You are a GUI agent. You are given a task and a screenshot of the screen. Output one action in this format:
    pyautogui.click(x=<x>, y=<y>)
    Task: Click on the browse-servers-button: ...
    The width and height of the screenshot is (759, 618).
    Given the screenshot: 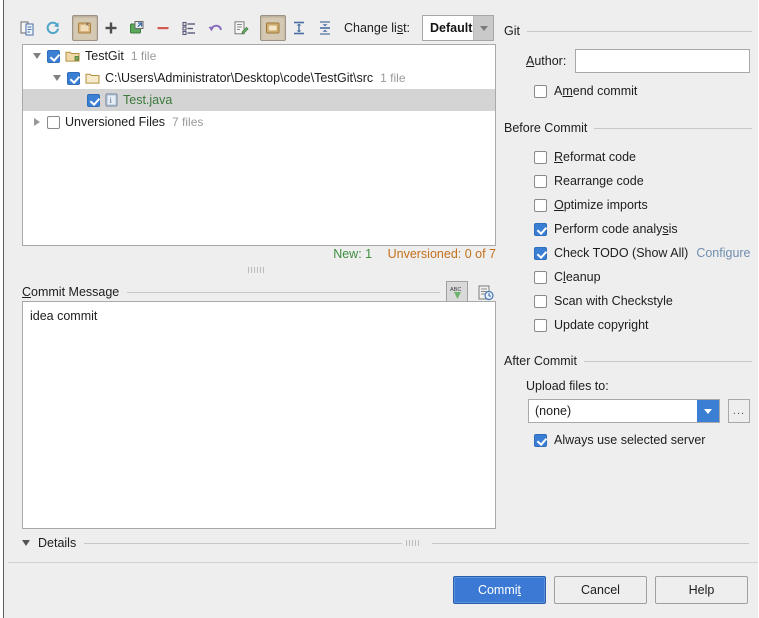 What is the action you would take?
    pyautogui.click(x=739, y=411)
    